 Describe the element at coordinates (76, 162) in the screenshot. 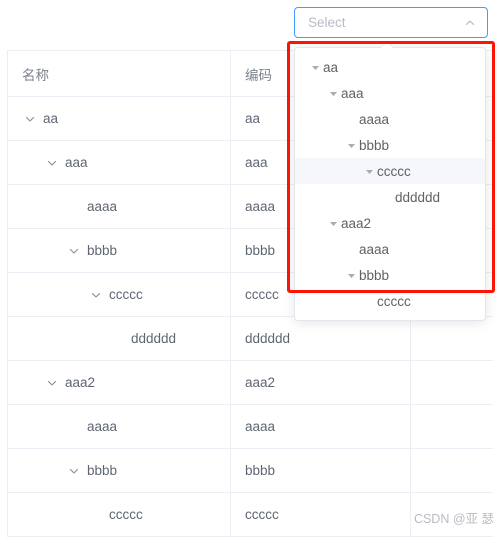

I see `row-name-label: aaa` at that location.